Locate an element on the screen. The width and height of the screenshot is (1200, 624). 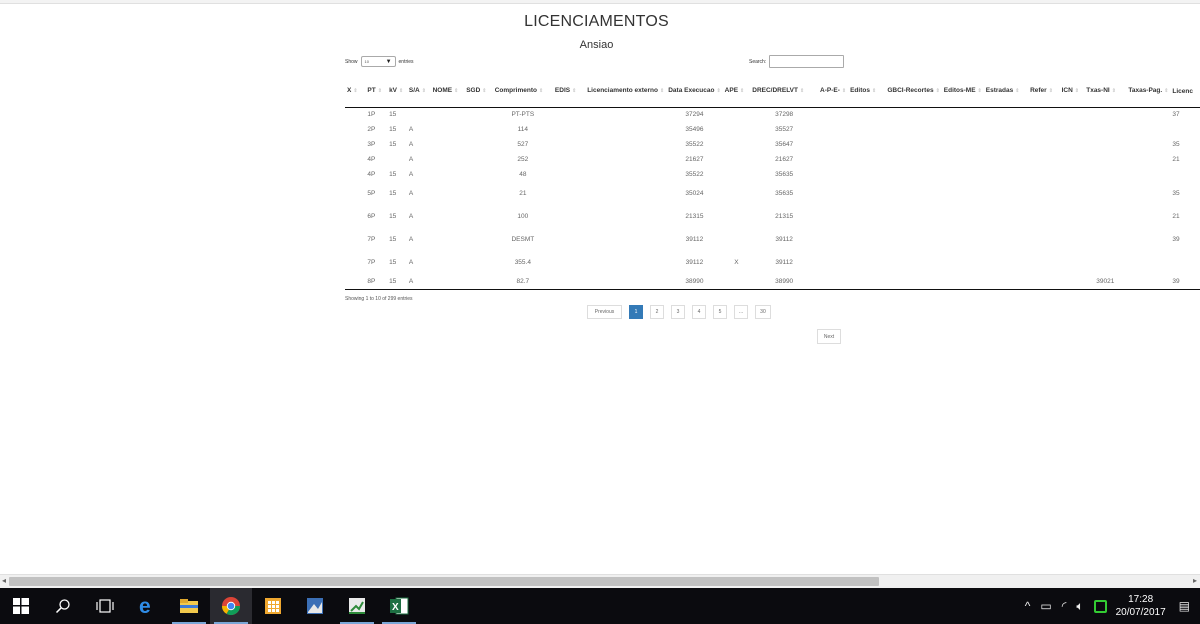
next-button: Next is located at coordinates (829, 336).